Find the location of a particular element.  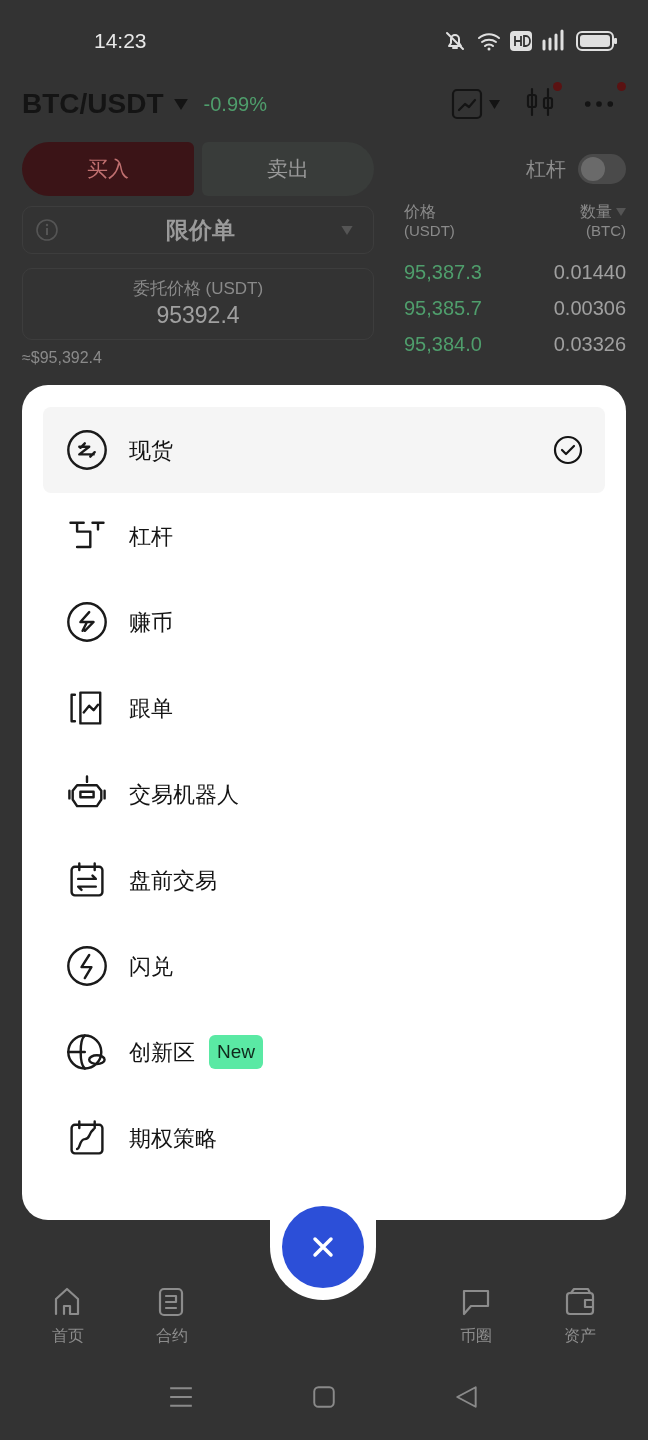

ask-price: 95,387.3 is located at coordinates (443, 272).